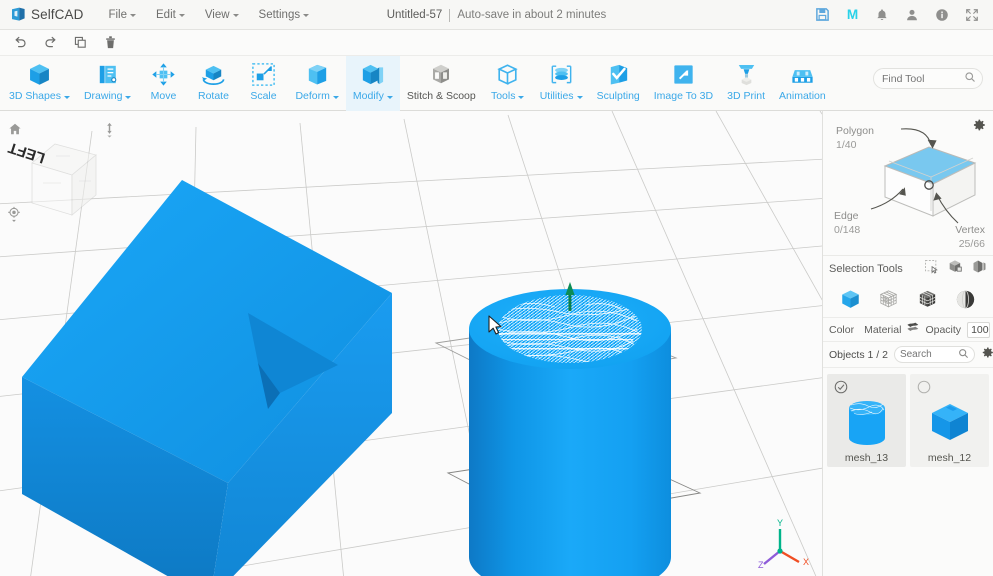 This screenshot has width=993, height=576. I want to click on box-select-icon, so click(955, 269).